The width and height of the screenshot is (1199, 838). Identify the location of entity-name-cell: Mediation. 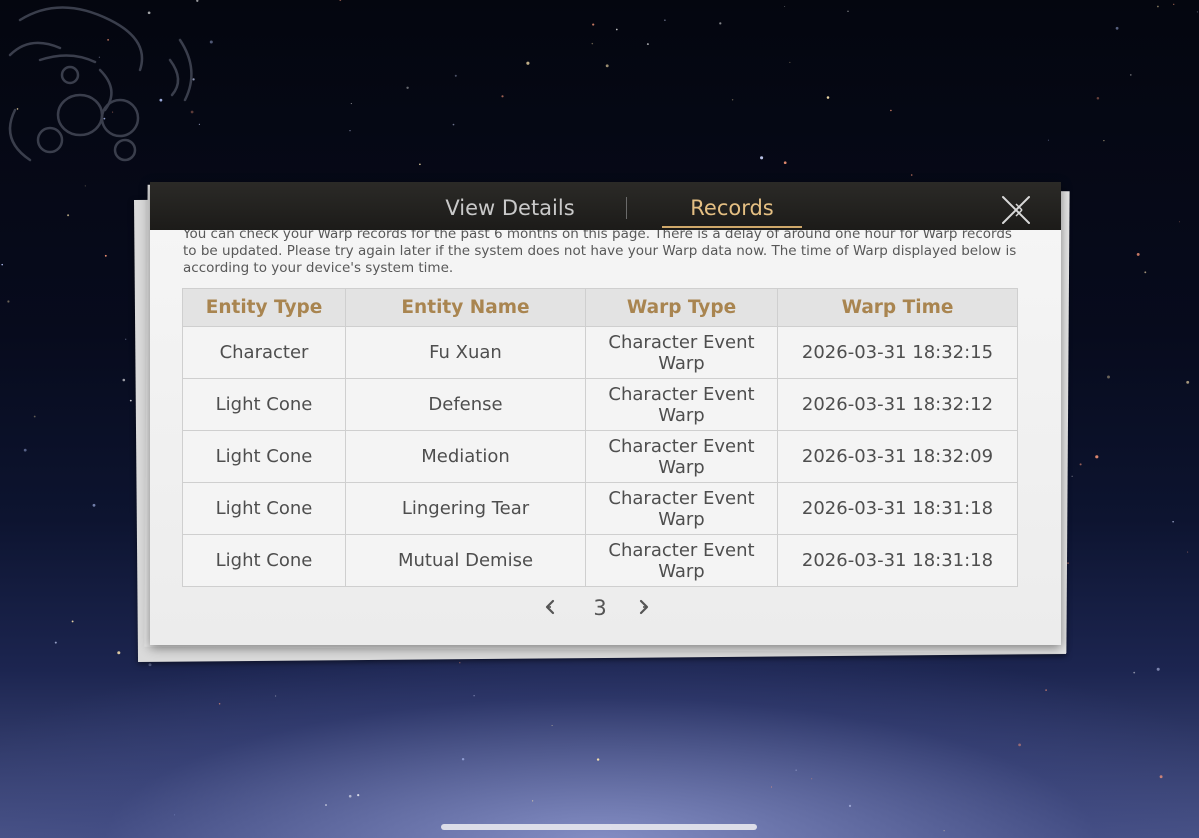
(465, 456).